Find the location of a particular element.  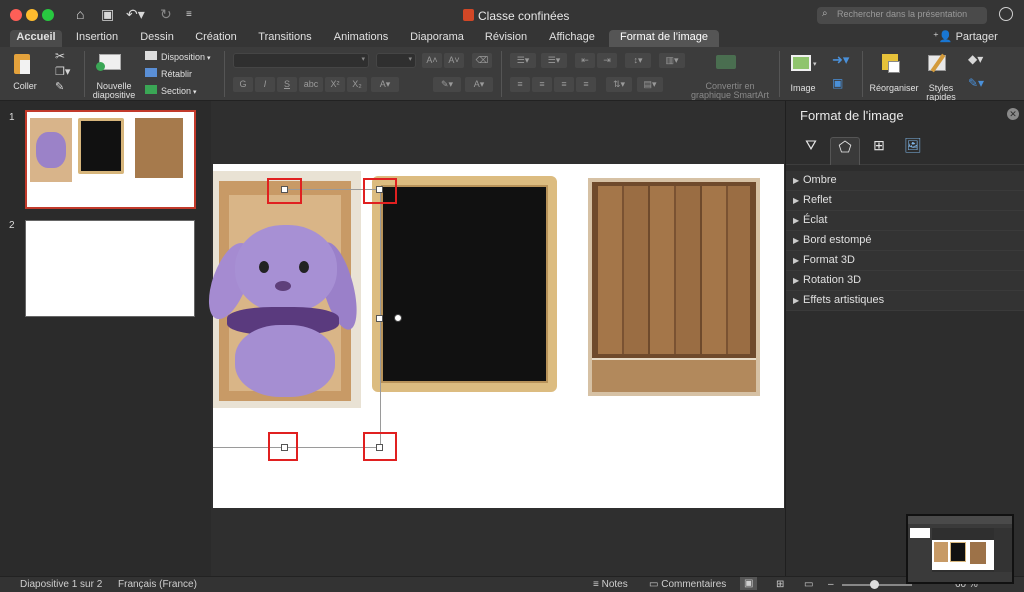

underline-button: S is located at coordinates (287, 84).